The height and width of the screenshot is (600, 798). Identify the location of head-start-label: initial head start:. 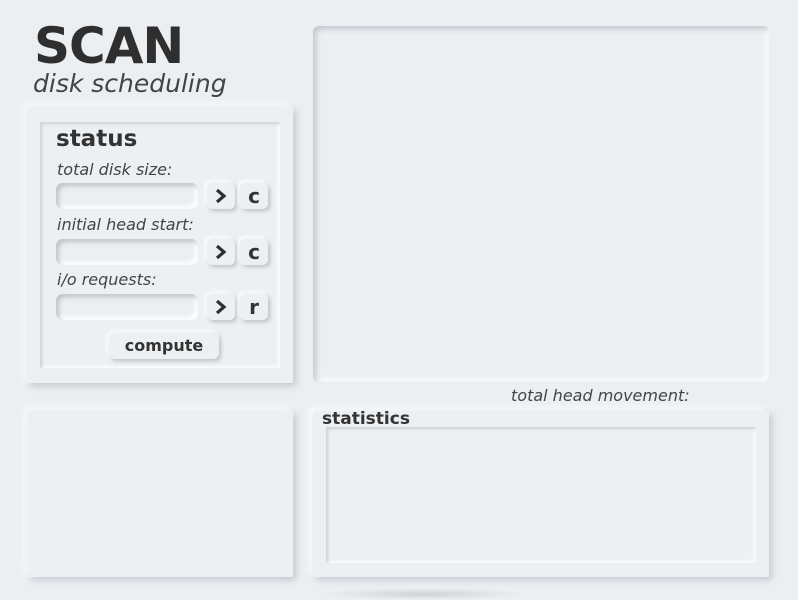
(125, 224).